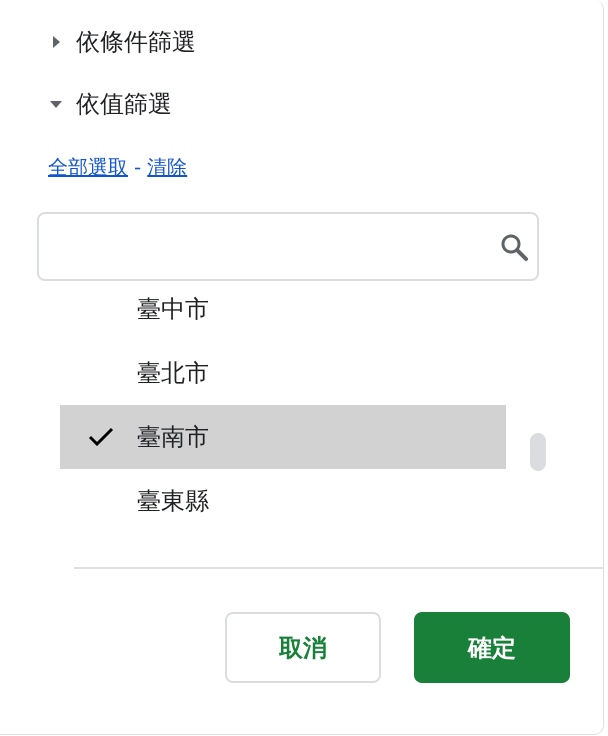 The width and height of the screenshot is (608, 736). I want to click on value-item: 臺北市, so click(283, 373).